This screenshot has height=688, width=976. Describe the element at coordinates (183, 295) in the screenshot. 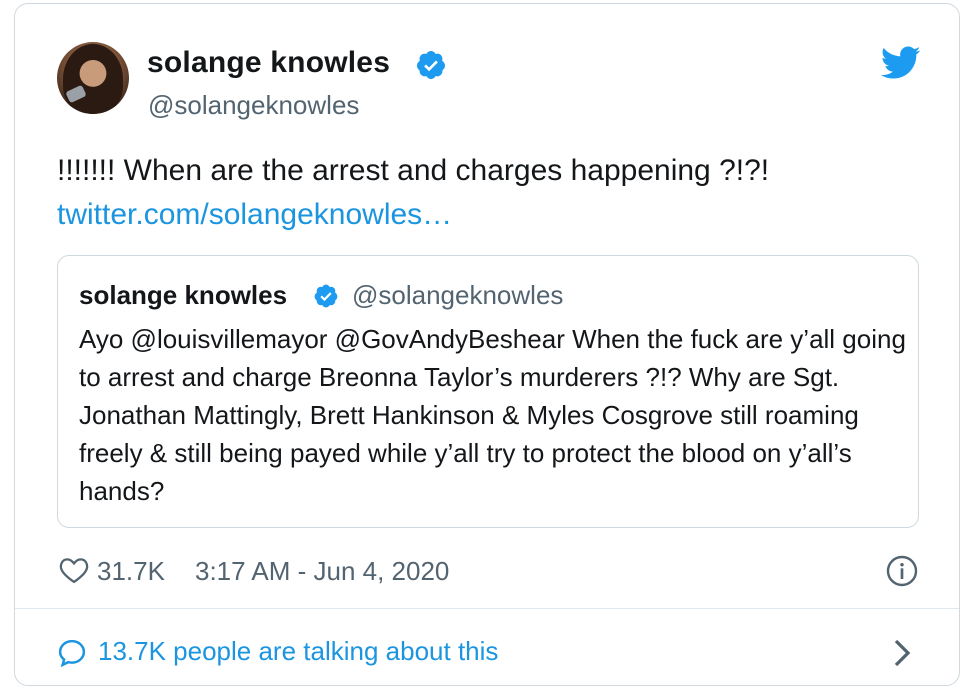

I see `quoted-author-display-name: solange knowles` at that location.